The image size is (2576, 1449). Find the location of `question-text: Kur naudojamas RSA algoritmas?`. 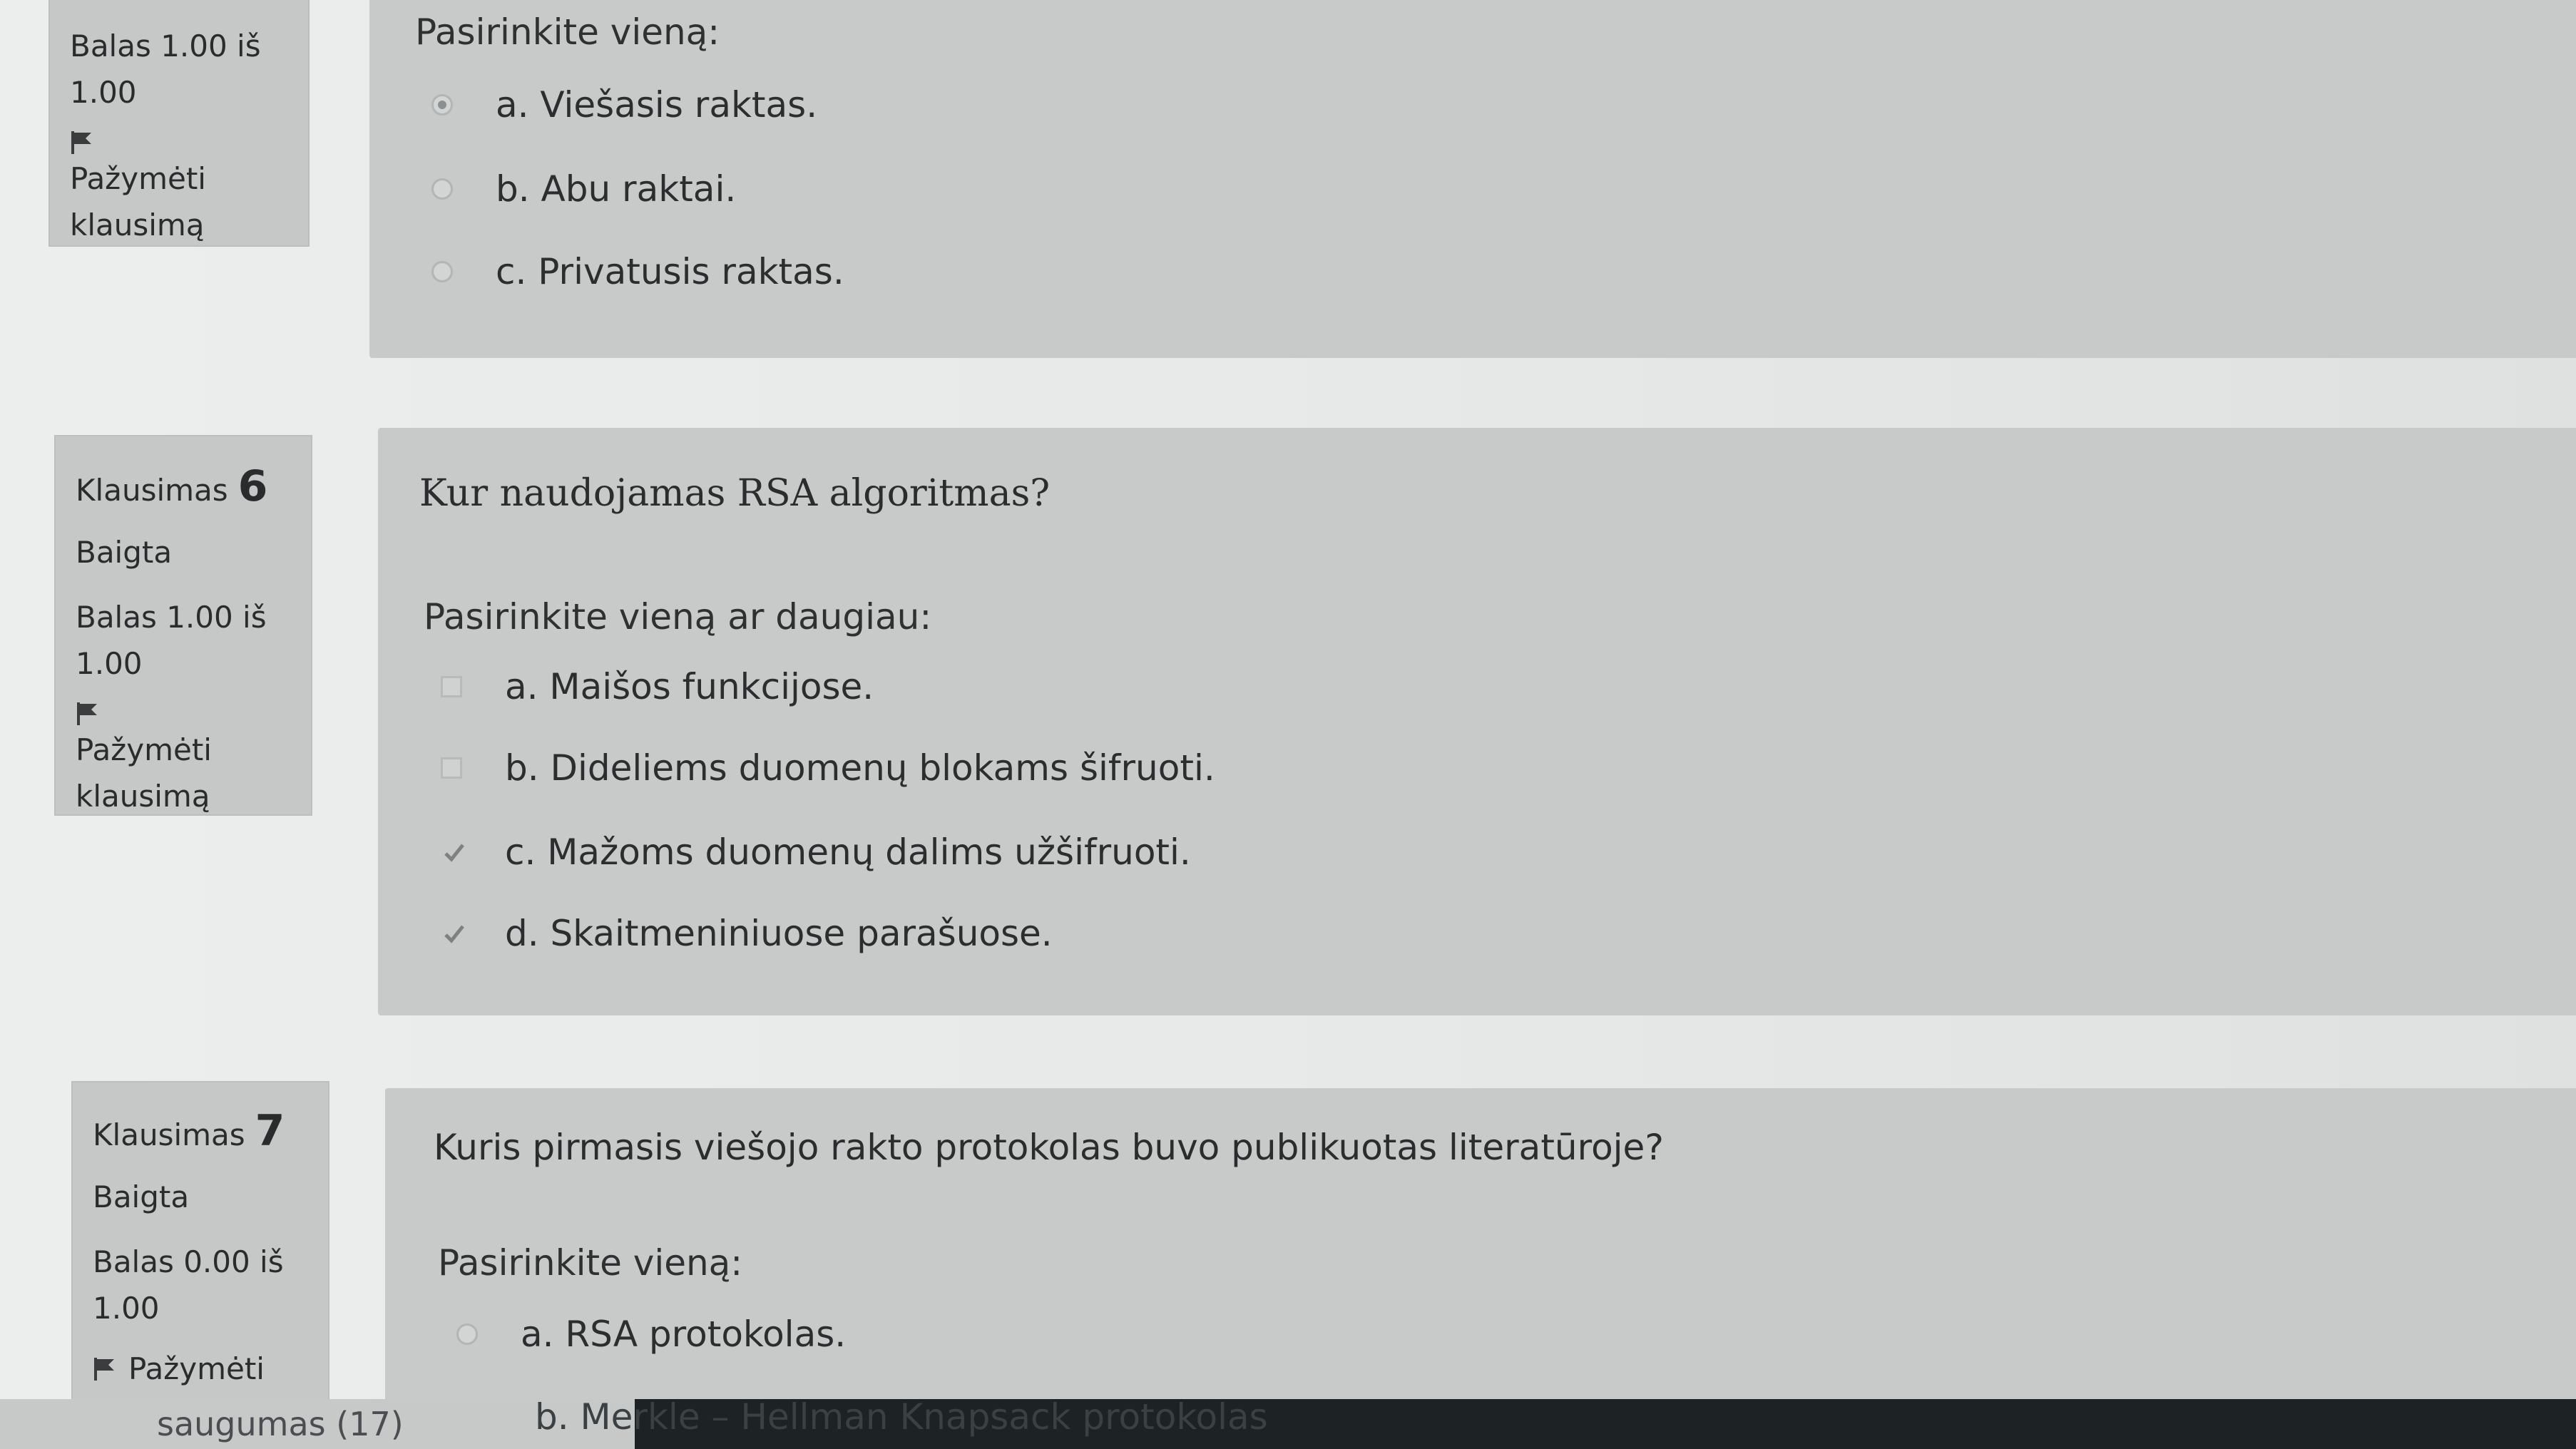

question-text: Kur naudojamas RSA algoritmas? is located at coordinates (735, 493).